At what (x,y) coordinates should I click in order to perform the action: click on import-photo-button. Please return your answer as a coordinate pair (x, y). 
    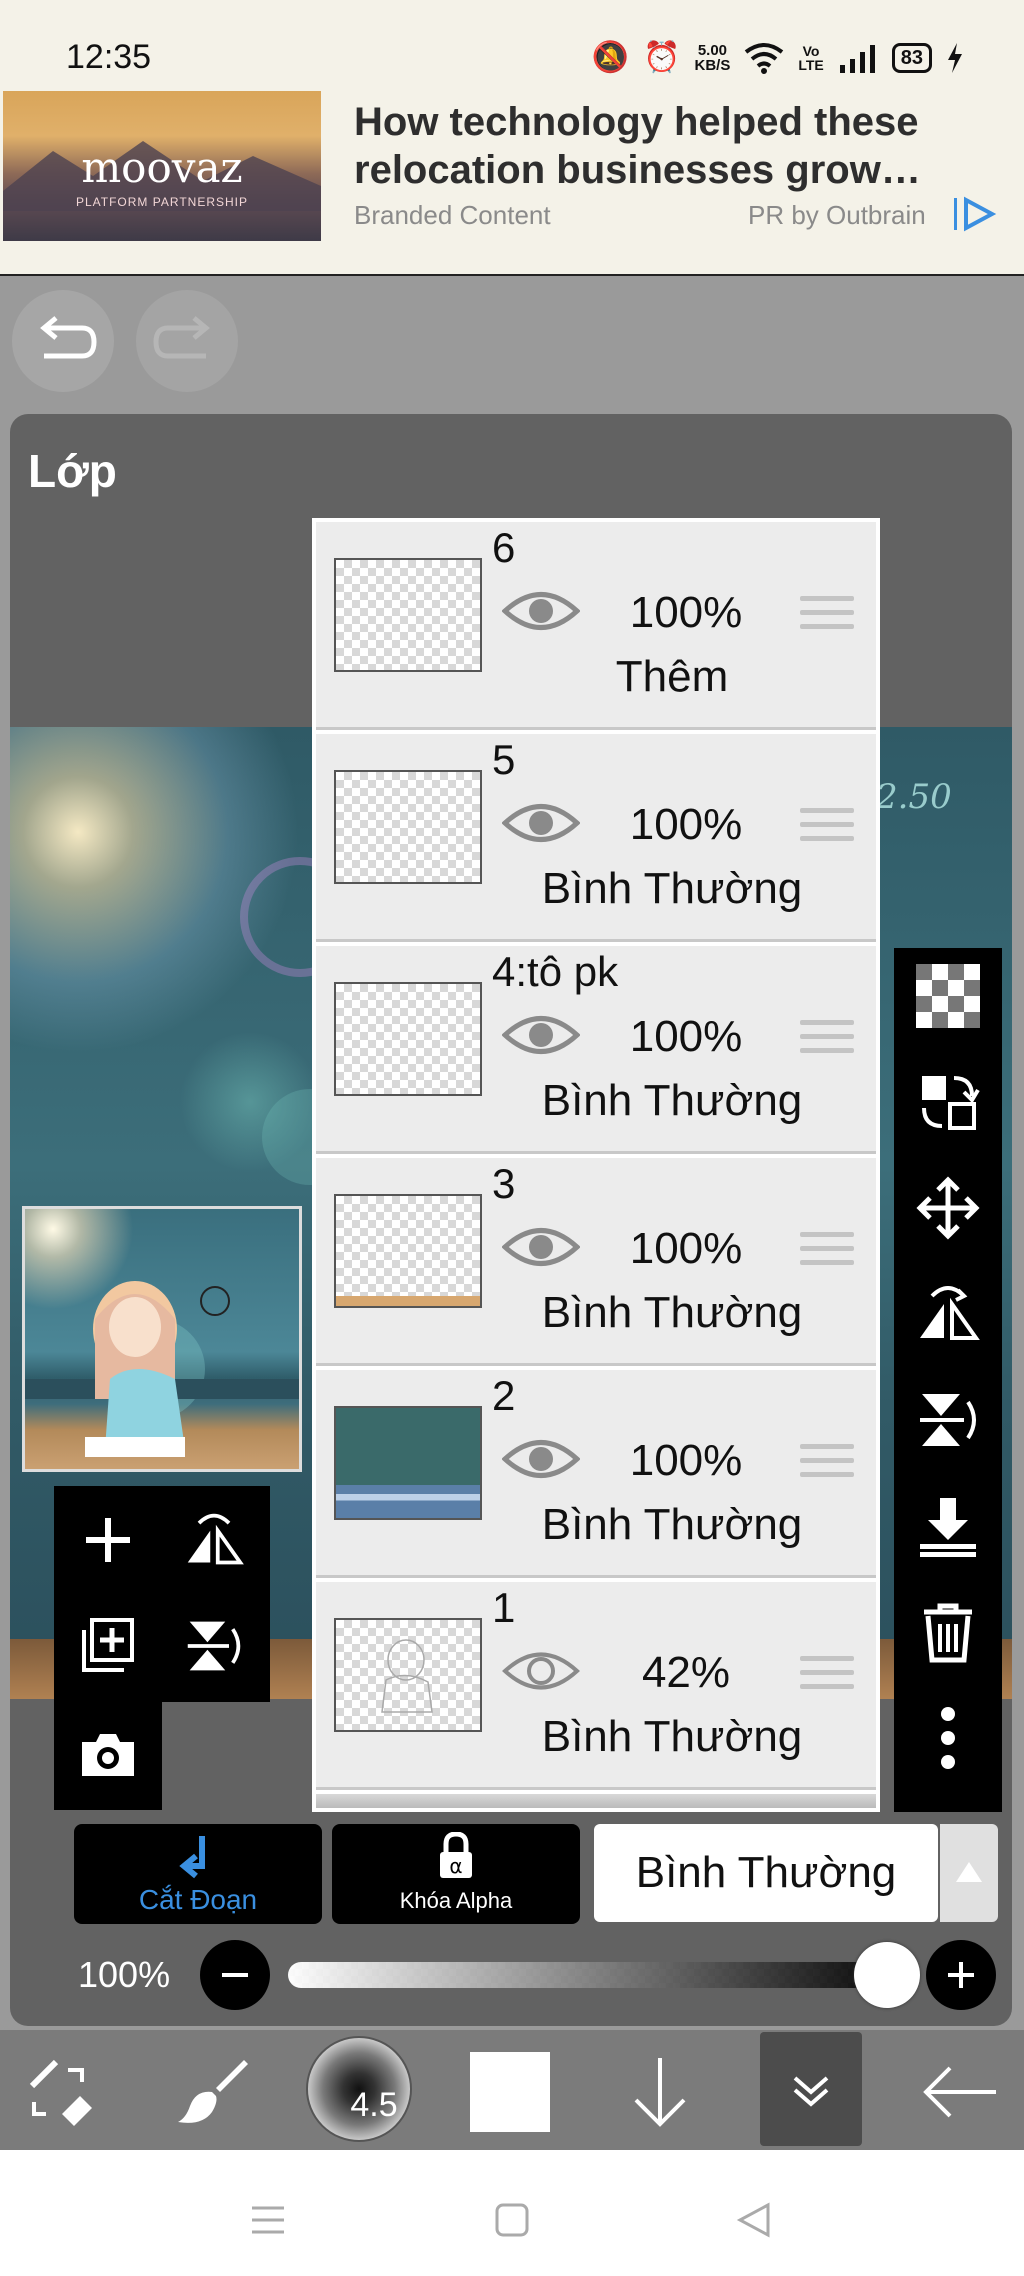
    Looking at the image, I should click on (108, 1755).